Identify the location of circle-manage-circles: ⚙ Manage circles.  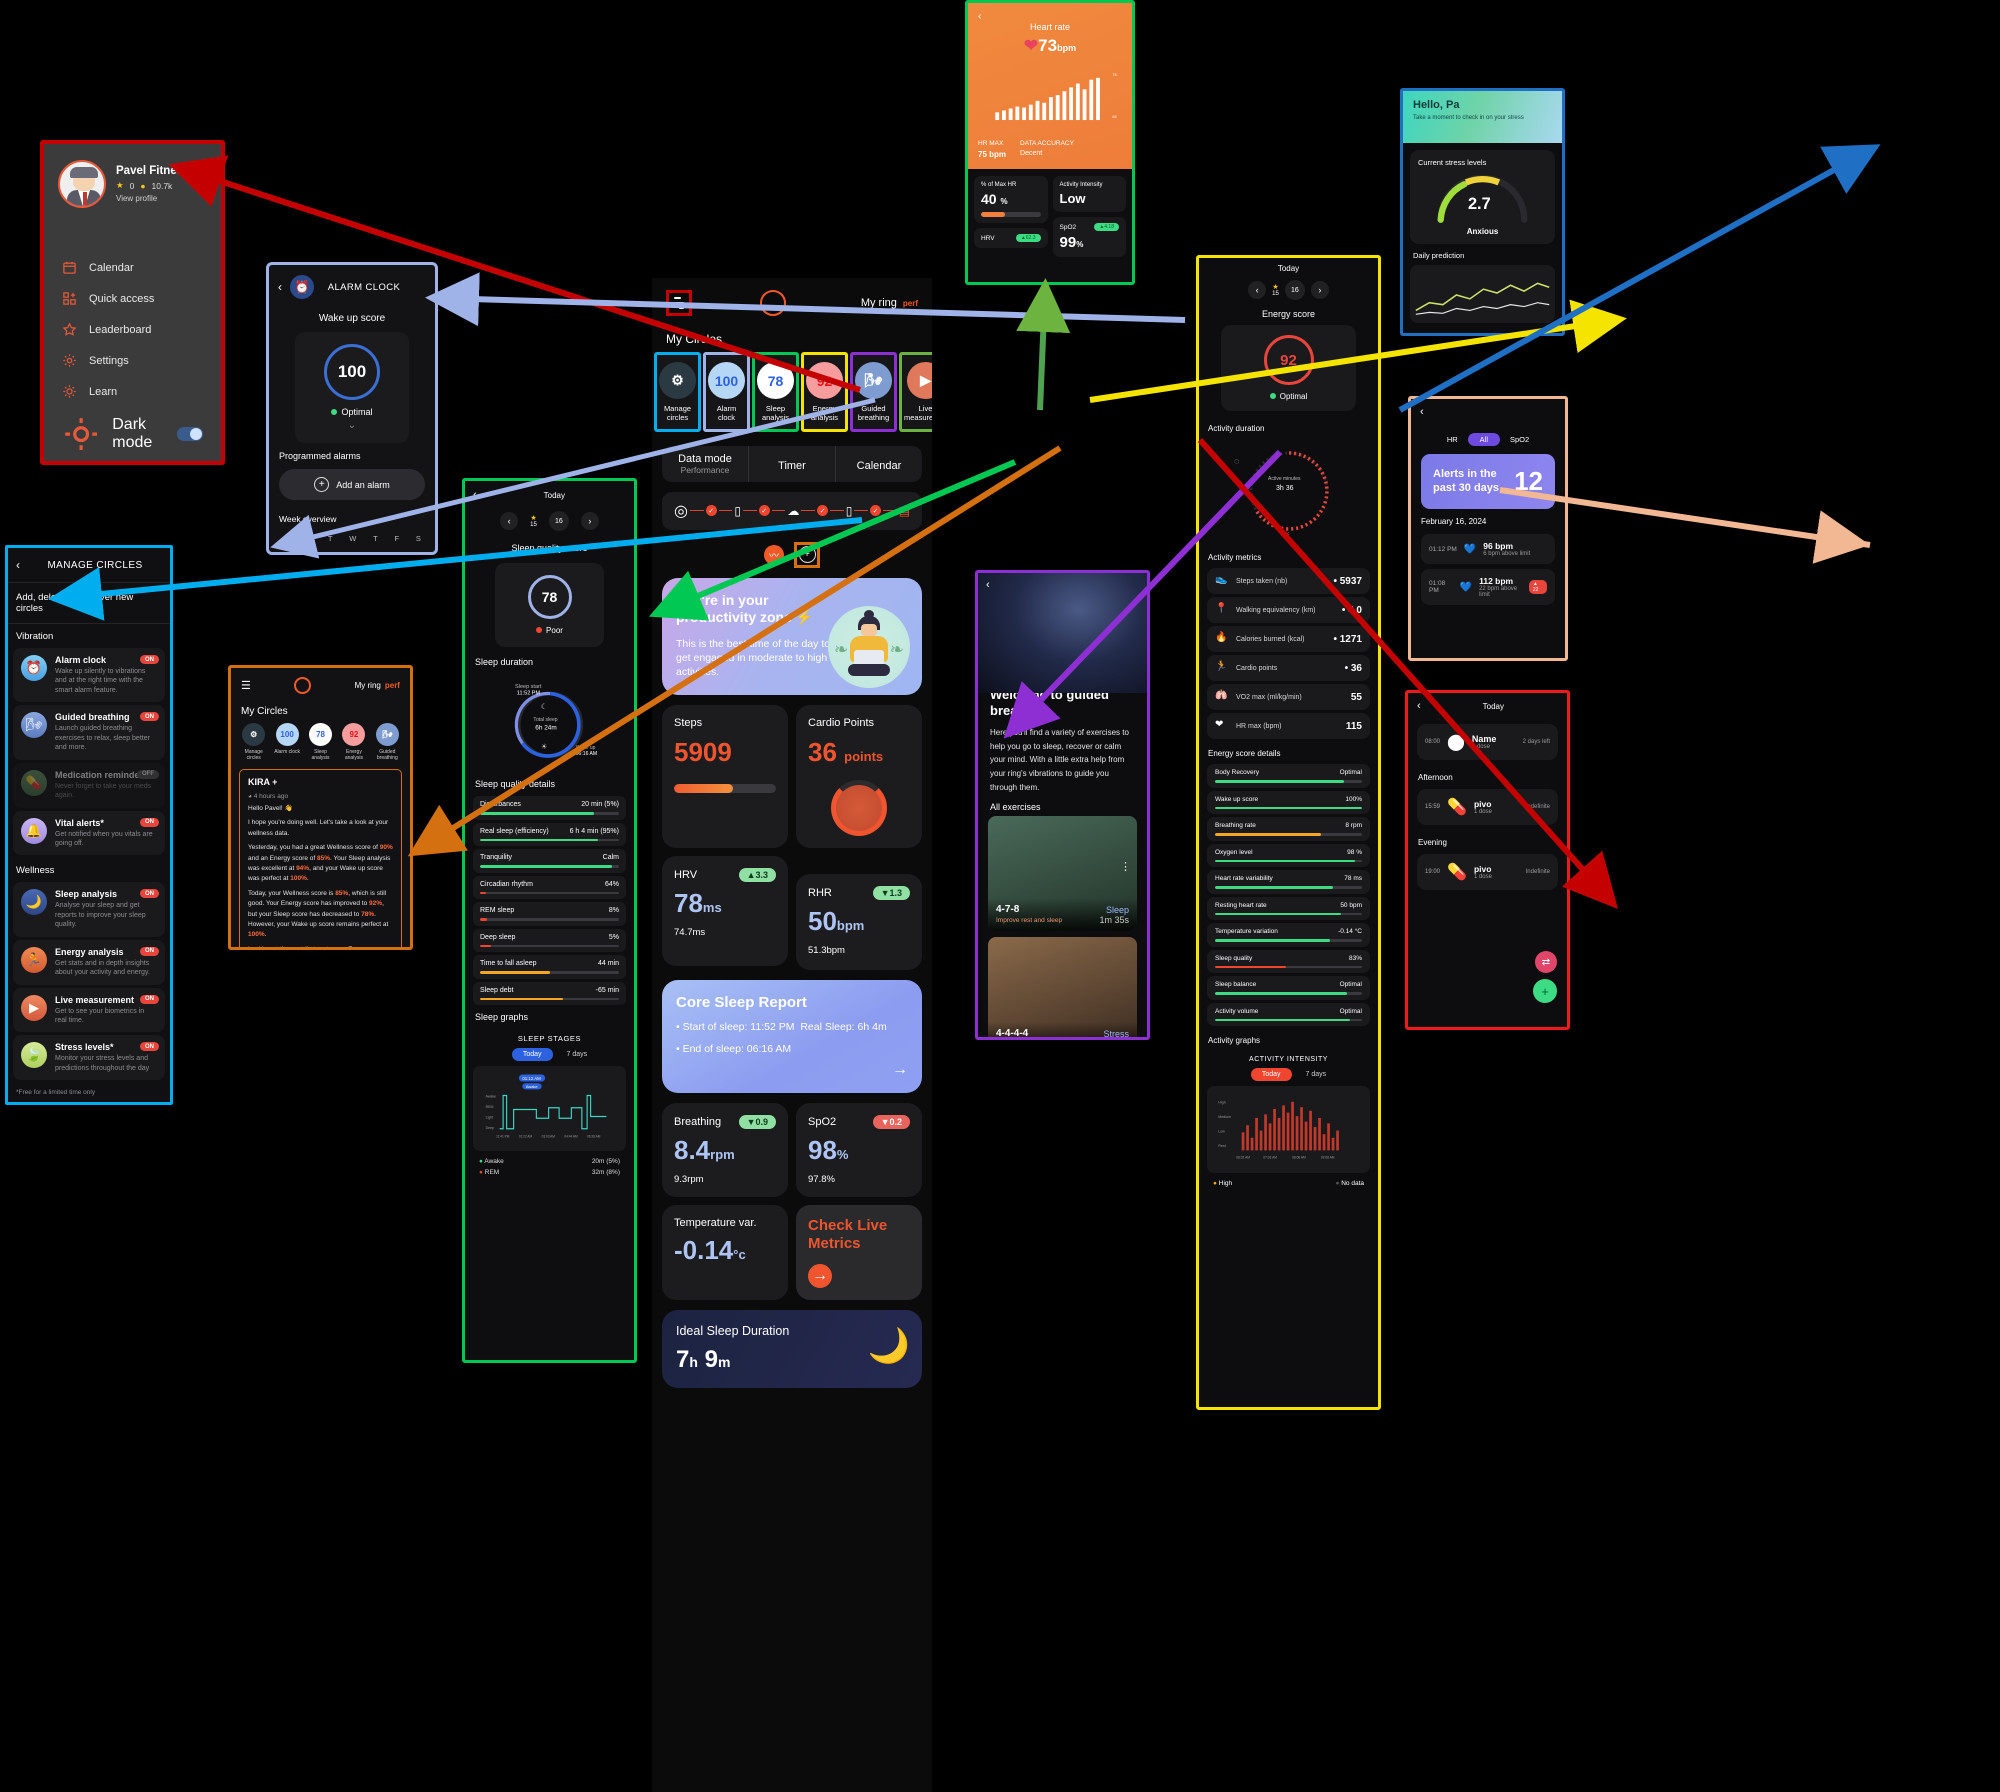
(677, 392).